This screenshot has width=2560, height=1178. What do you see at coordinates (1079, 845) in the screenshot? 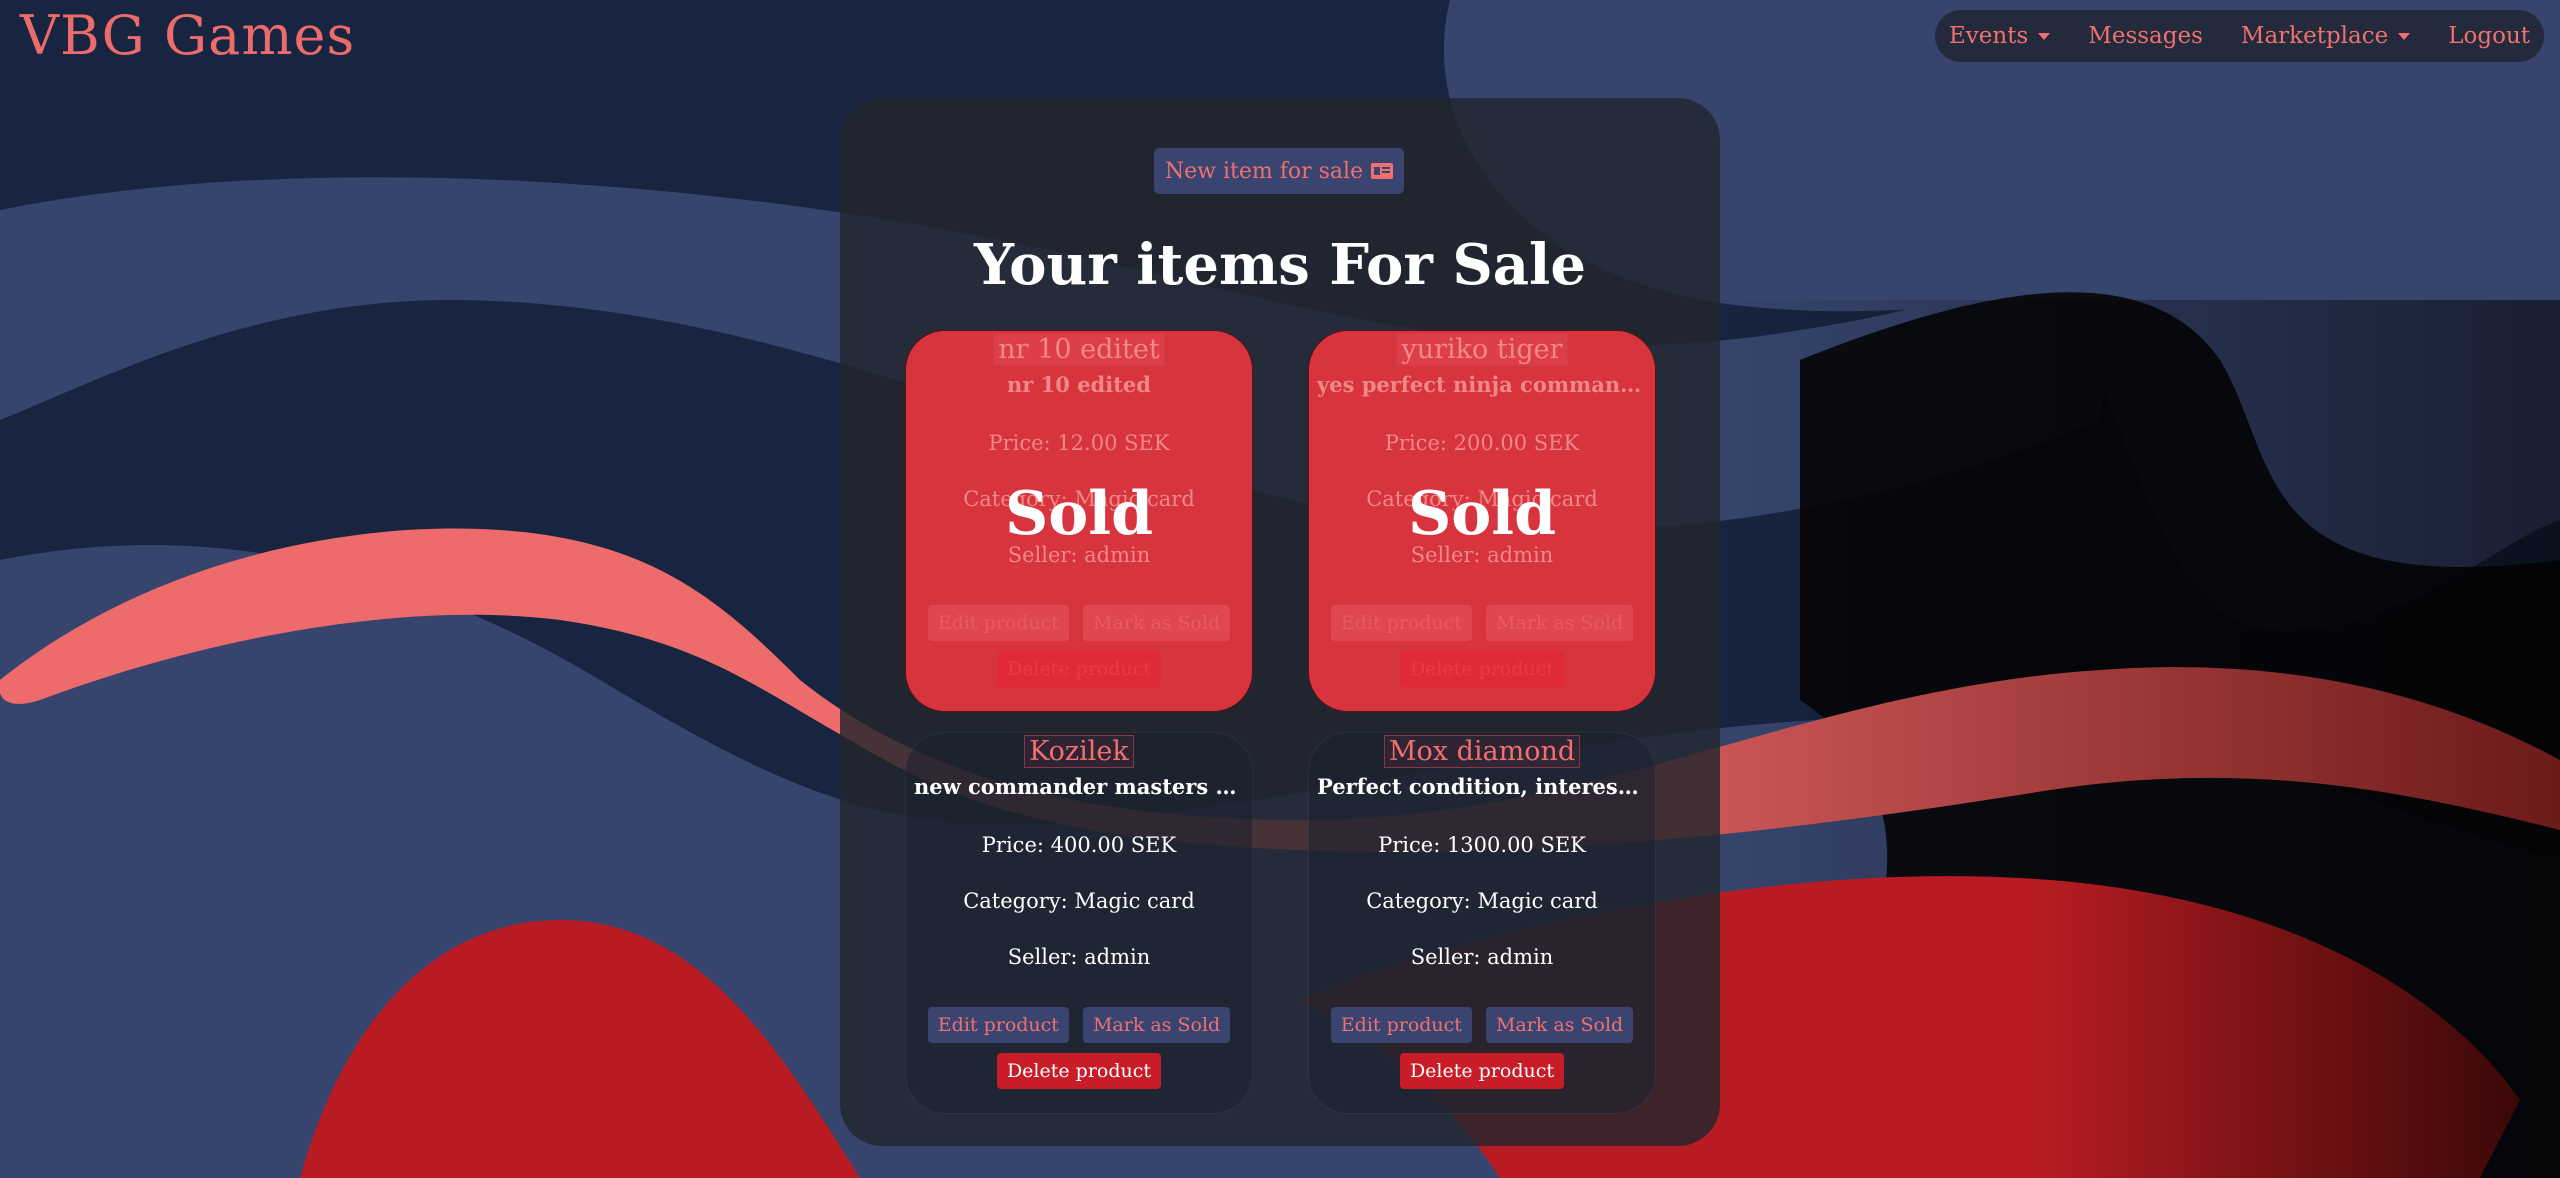
I see `product-price: Price: 400.00 SEK` at bounding box center [1079, 845].